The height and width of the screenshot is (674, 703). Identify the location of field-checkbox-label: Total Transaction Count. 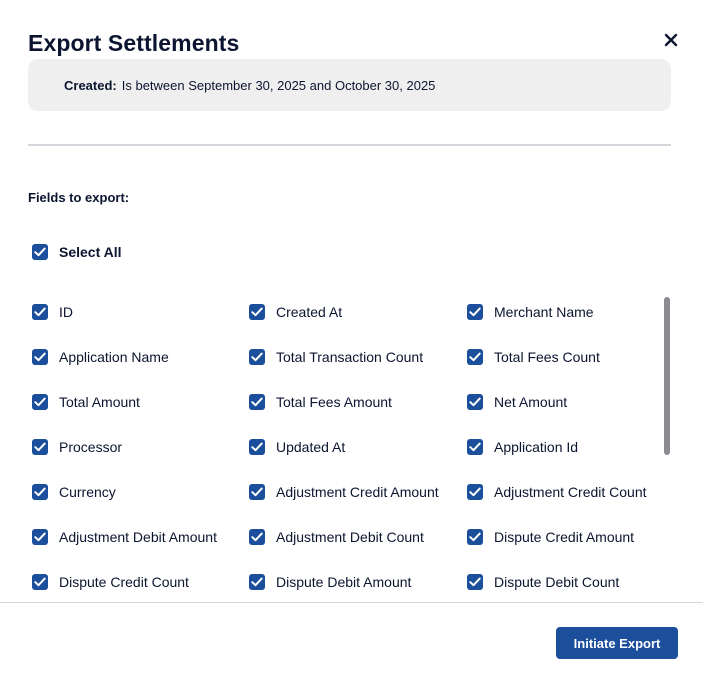
(350, 357).